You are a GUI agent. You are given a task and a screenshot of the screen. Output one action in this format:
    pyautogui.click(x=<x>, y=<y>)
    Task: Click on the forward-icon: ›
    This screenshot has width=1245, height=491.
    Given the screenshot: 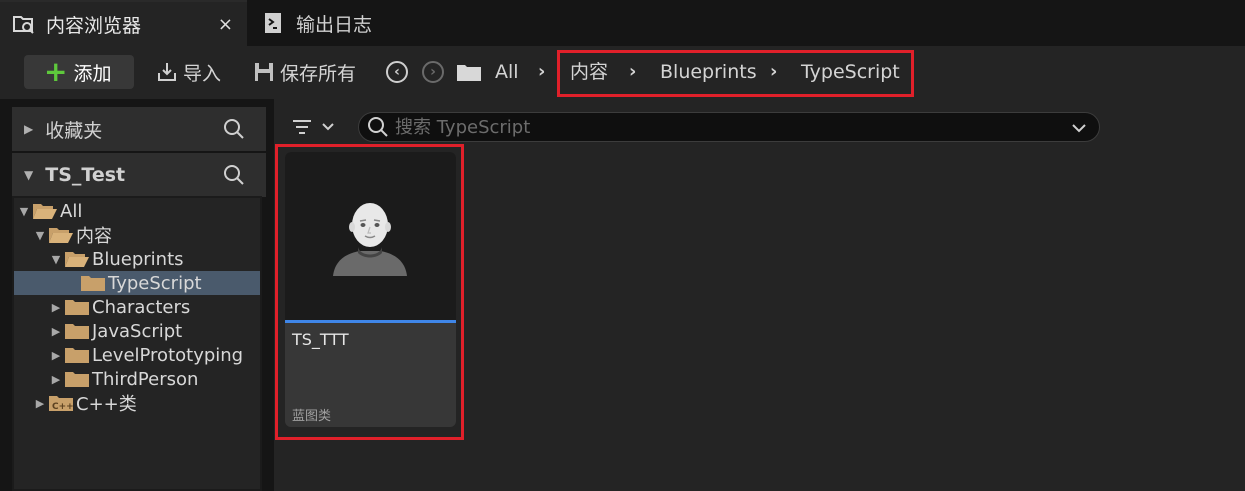 What is the action you would take?
    pyautogui.click(x=433, y=72)
    